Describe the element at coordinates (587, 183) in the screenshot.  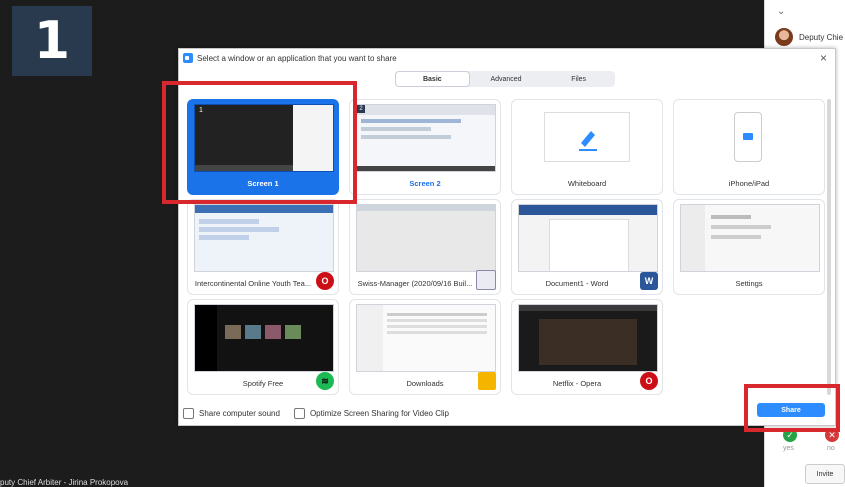
I see `tile-label: Whiteboard` at that location.